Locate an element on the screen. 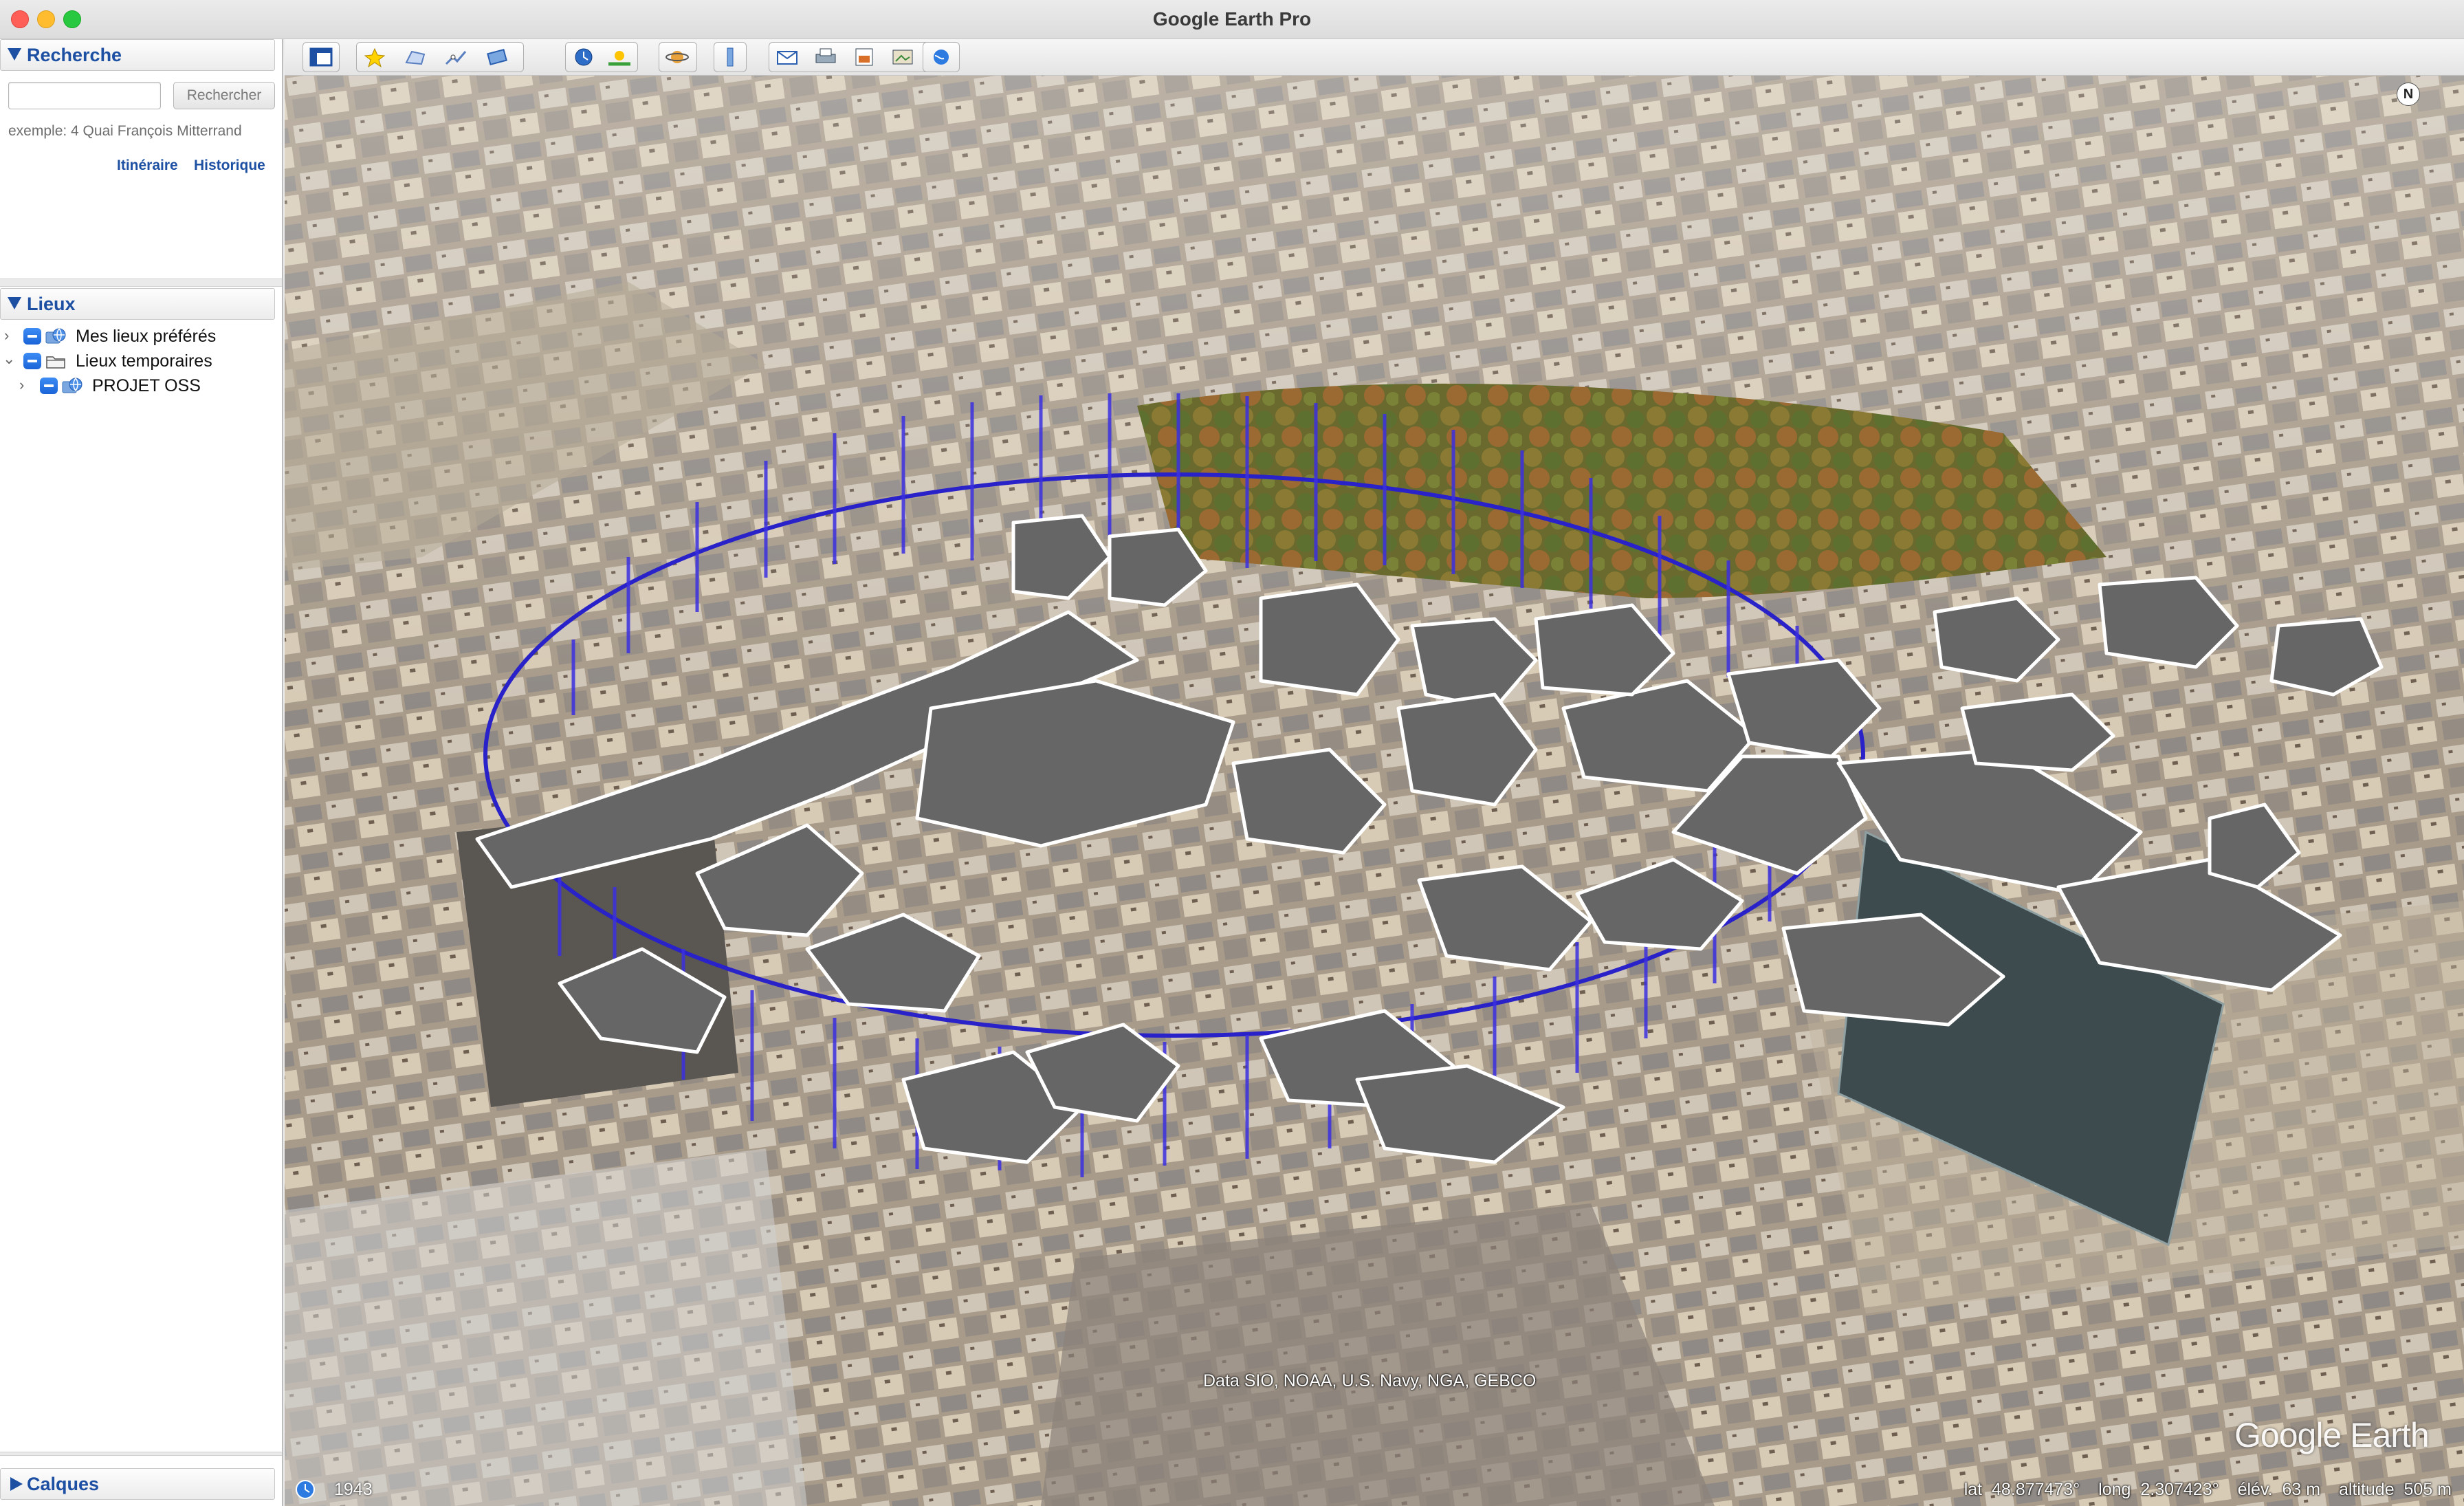  compass-north-indicator: N is located at coordinates (2408, 94).